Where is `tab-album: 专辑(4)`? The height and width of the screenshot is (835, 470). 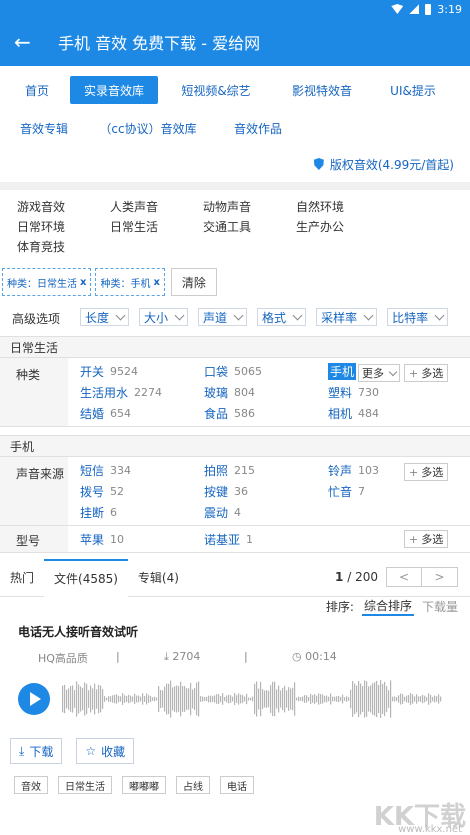 tab-album: 专辑(4) is located at coordinates (158, 578).